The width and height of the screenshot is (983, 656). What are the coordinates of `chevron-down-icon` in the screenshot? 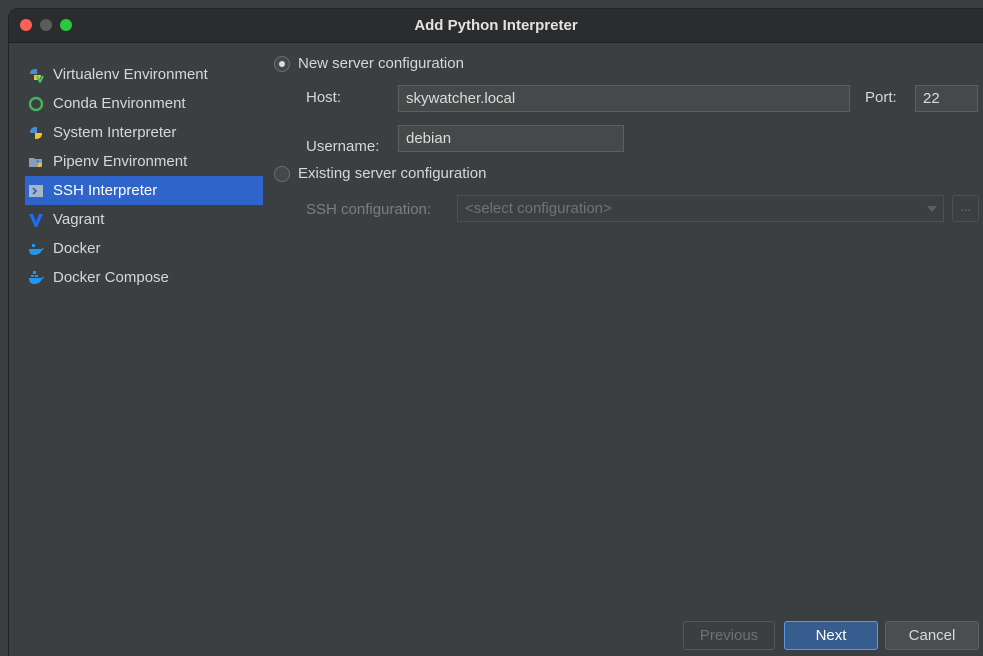 It's located at (932, 209).